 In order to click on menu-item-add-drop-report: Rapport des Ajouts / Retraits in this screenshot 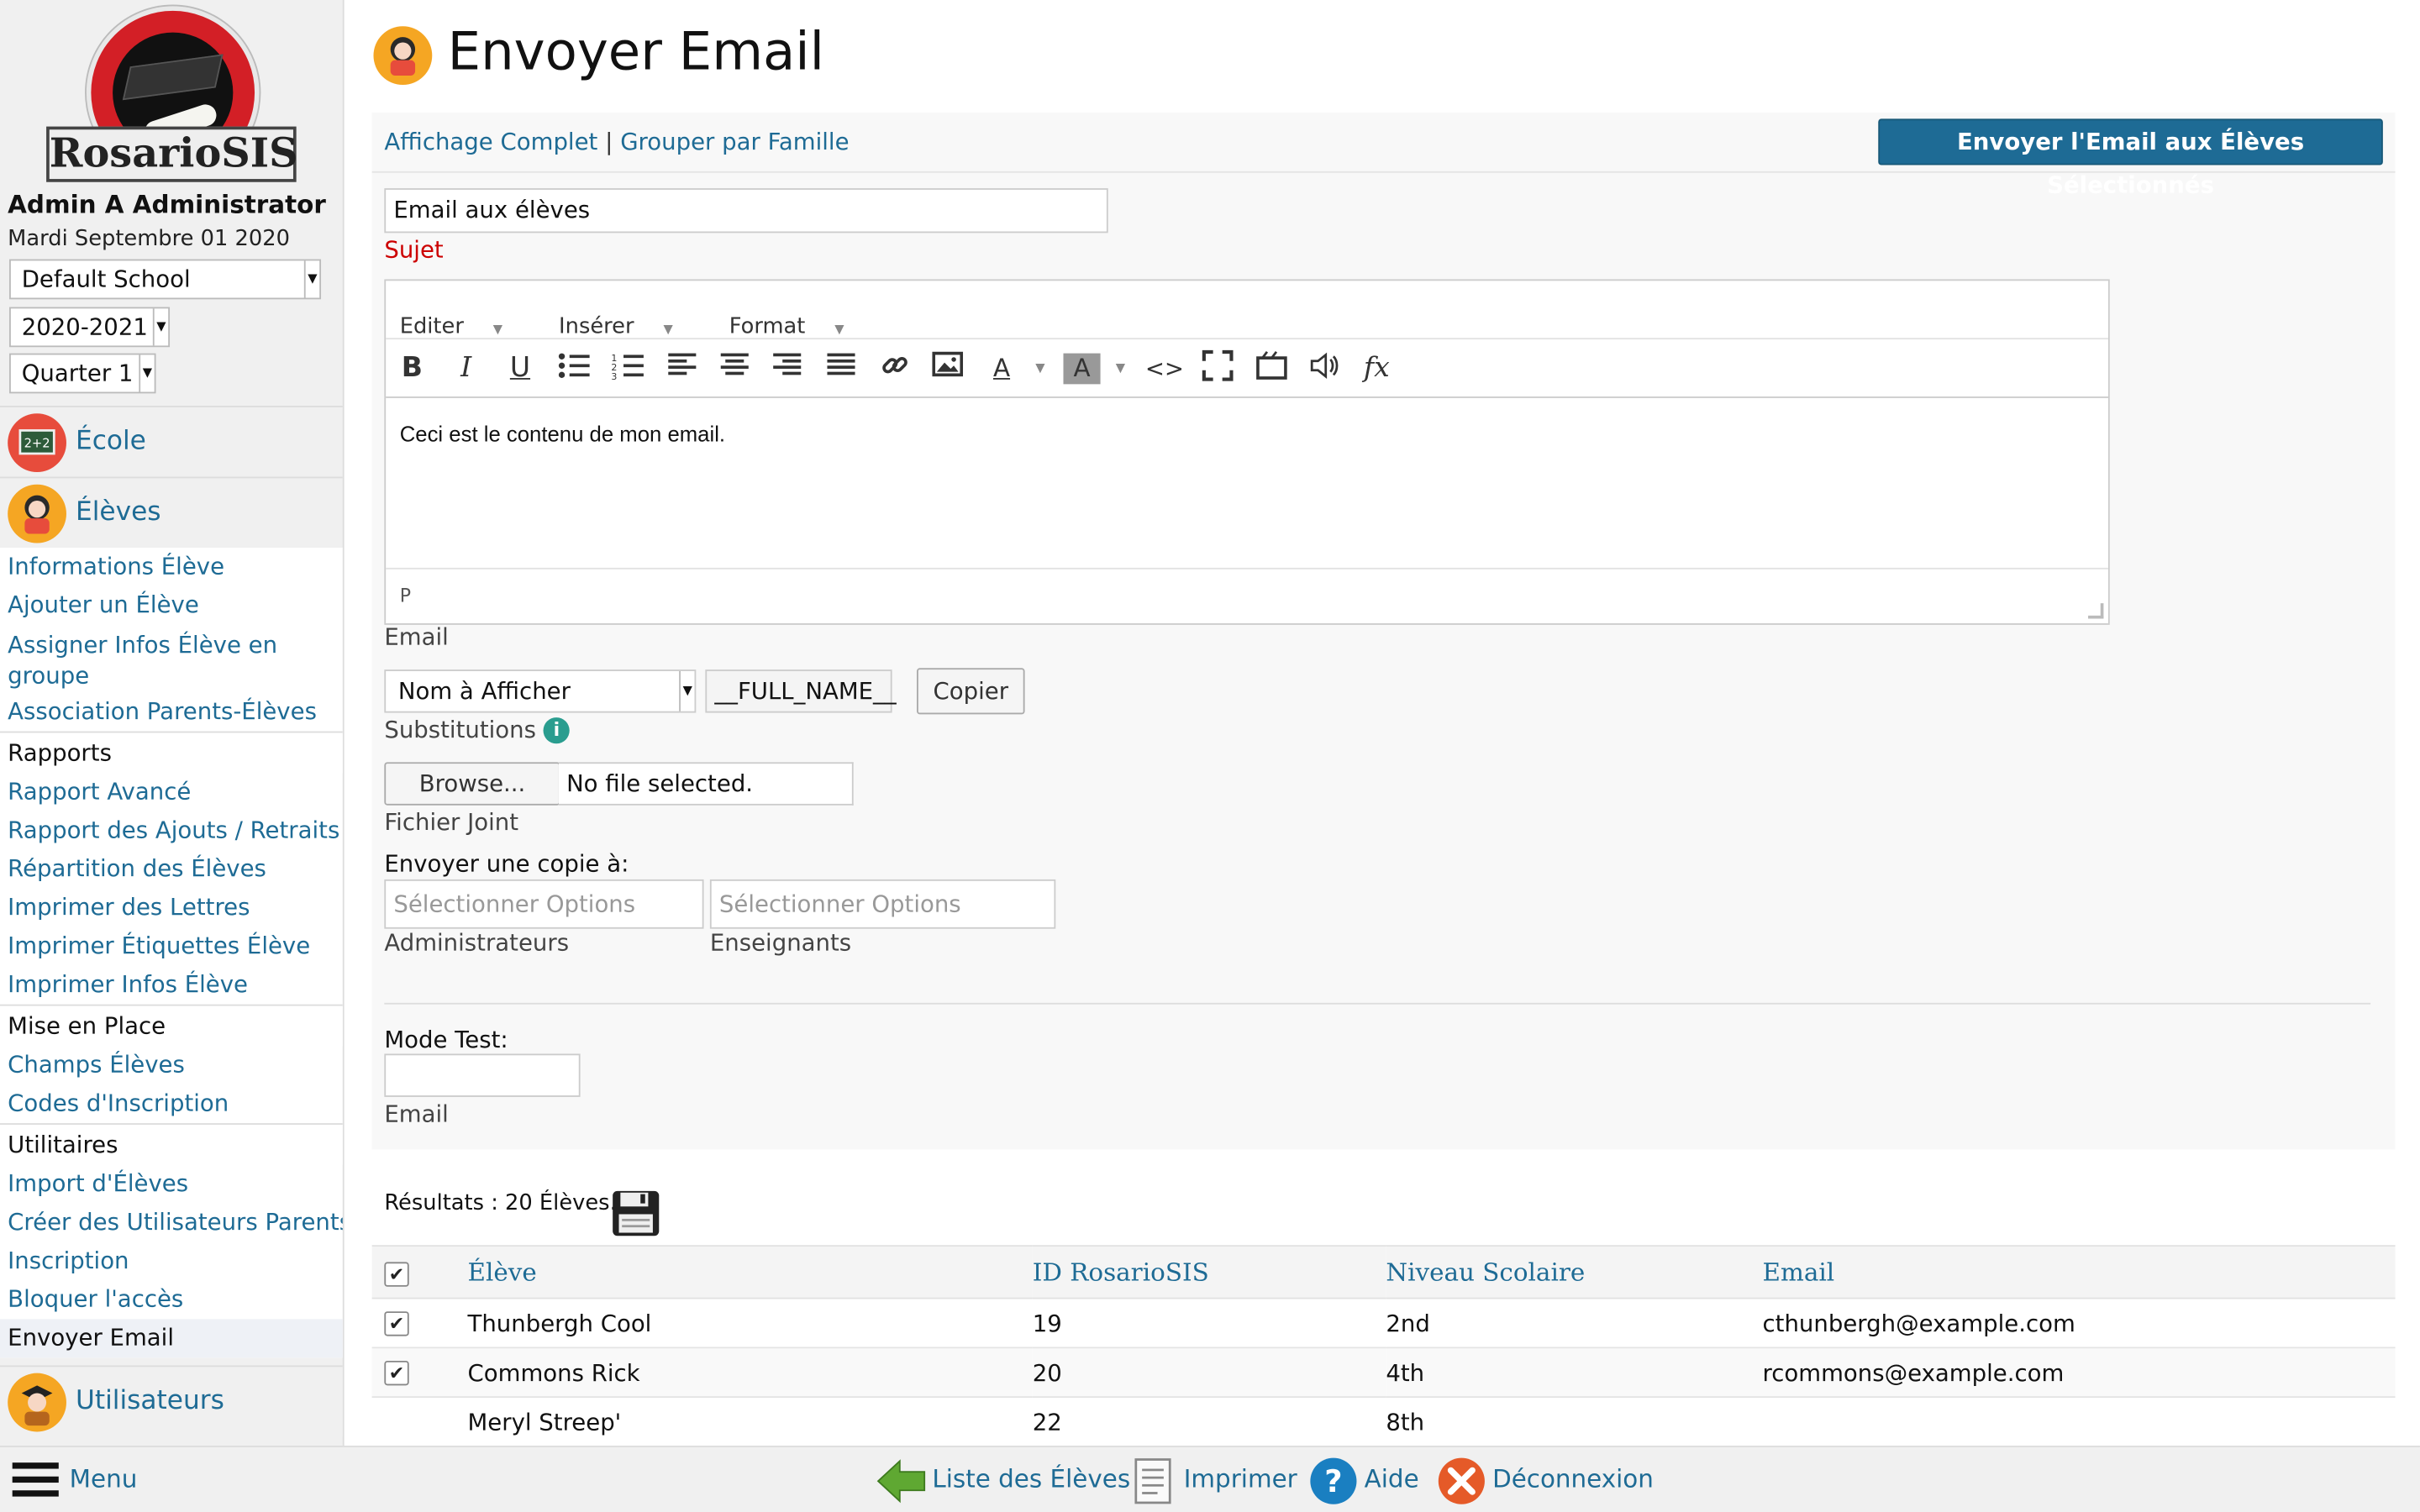, I will do `click(172, 830)`.